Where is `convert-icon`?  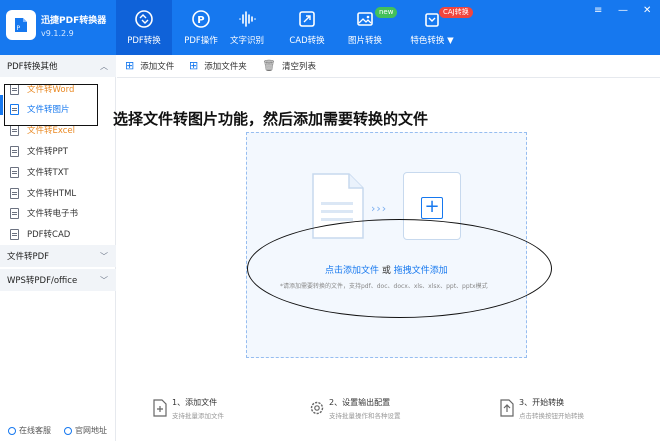 convert-icon is located at coordinates (144, 19).